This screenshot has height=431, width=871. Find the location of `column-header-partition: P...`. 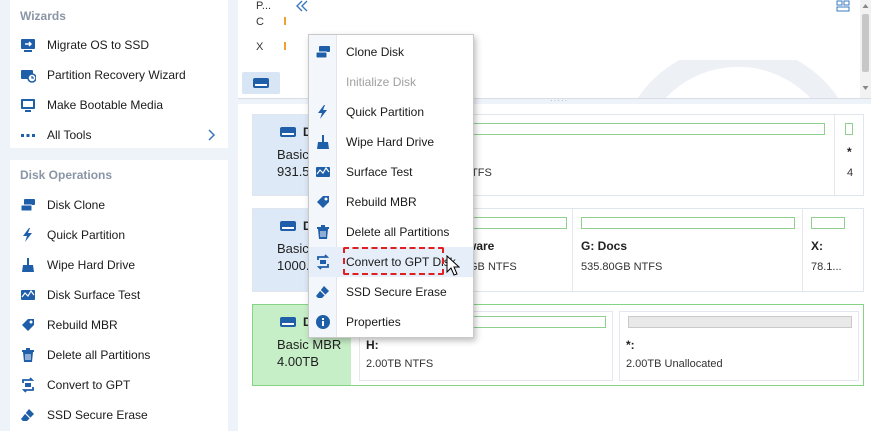

column-header-partition: P... is located at coordinates (263, 6).